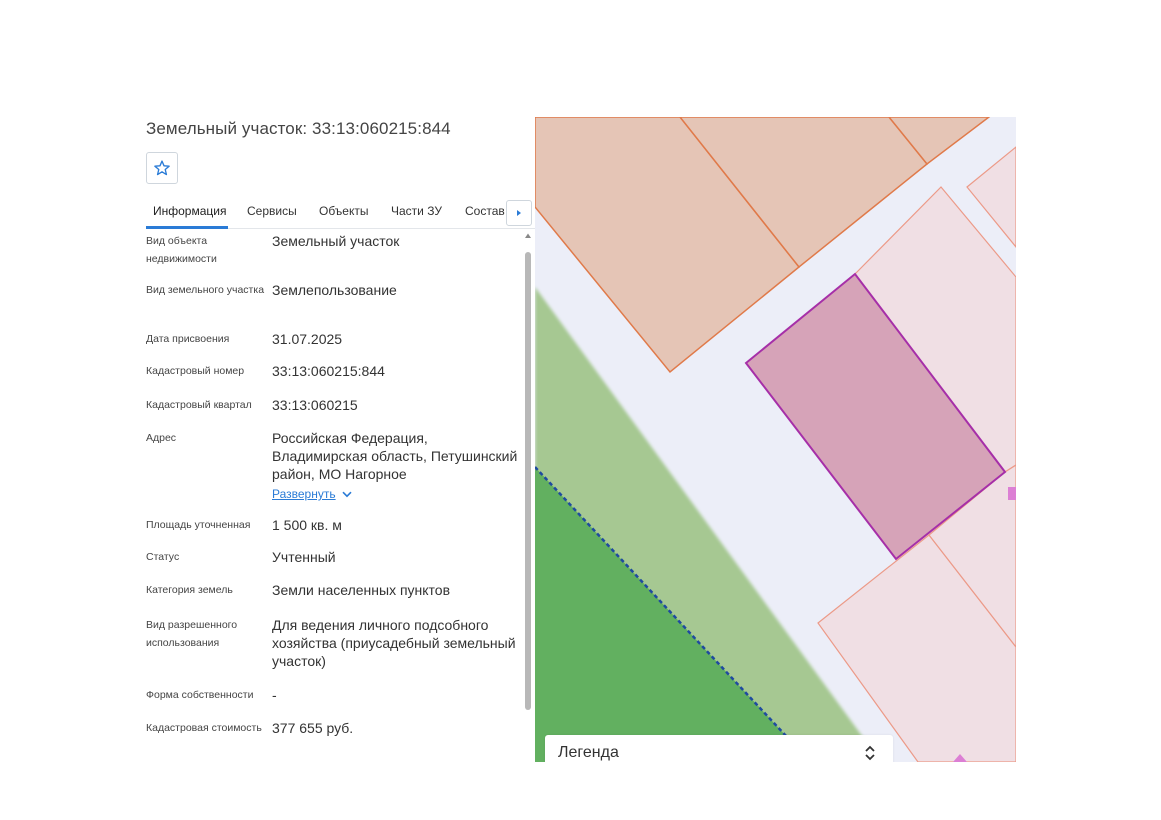 The width and height of the screenshot is (1161, 820). What do you see at coordinates (200, 695) in the screenshot?
I see `info-label: Форма собственности` at bounding box center [200, 695].